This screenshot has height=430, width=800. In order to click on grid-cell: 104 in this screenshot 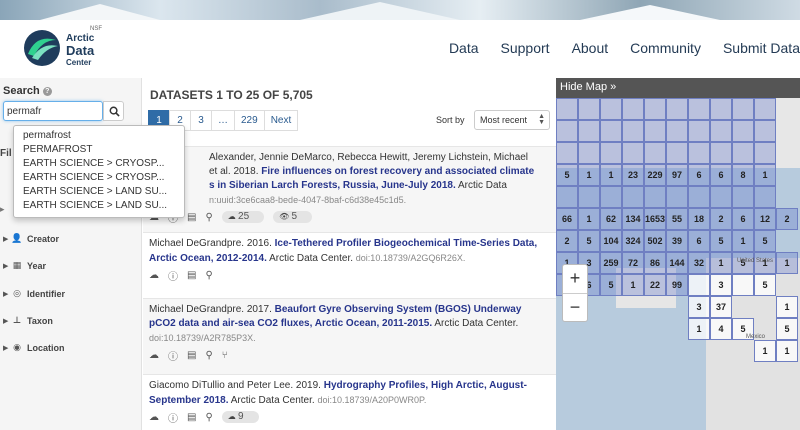, I will do `click(611, 241)`.